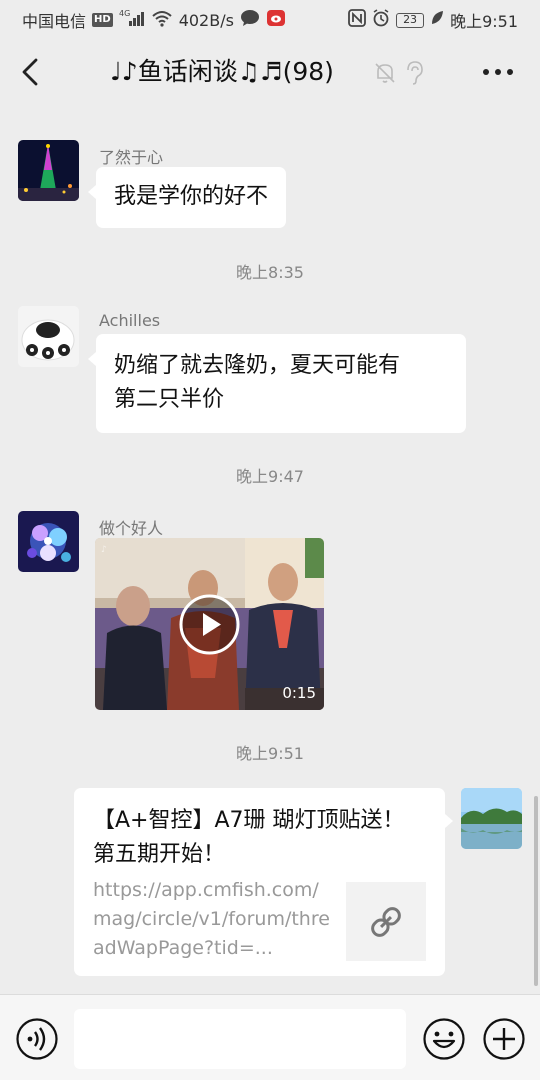 This screenshot has width=540, height=1080. I want to click on video-message: ♪ 0:15, so click(209, 624).